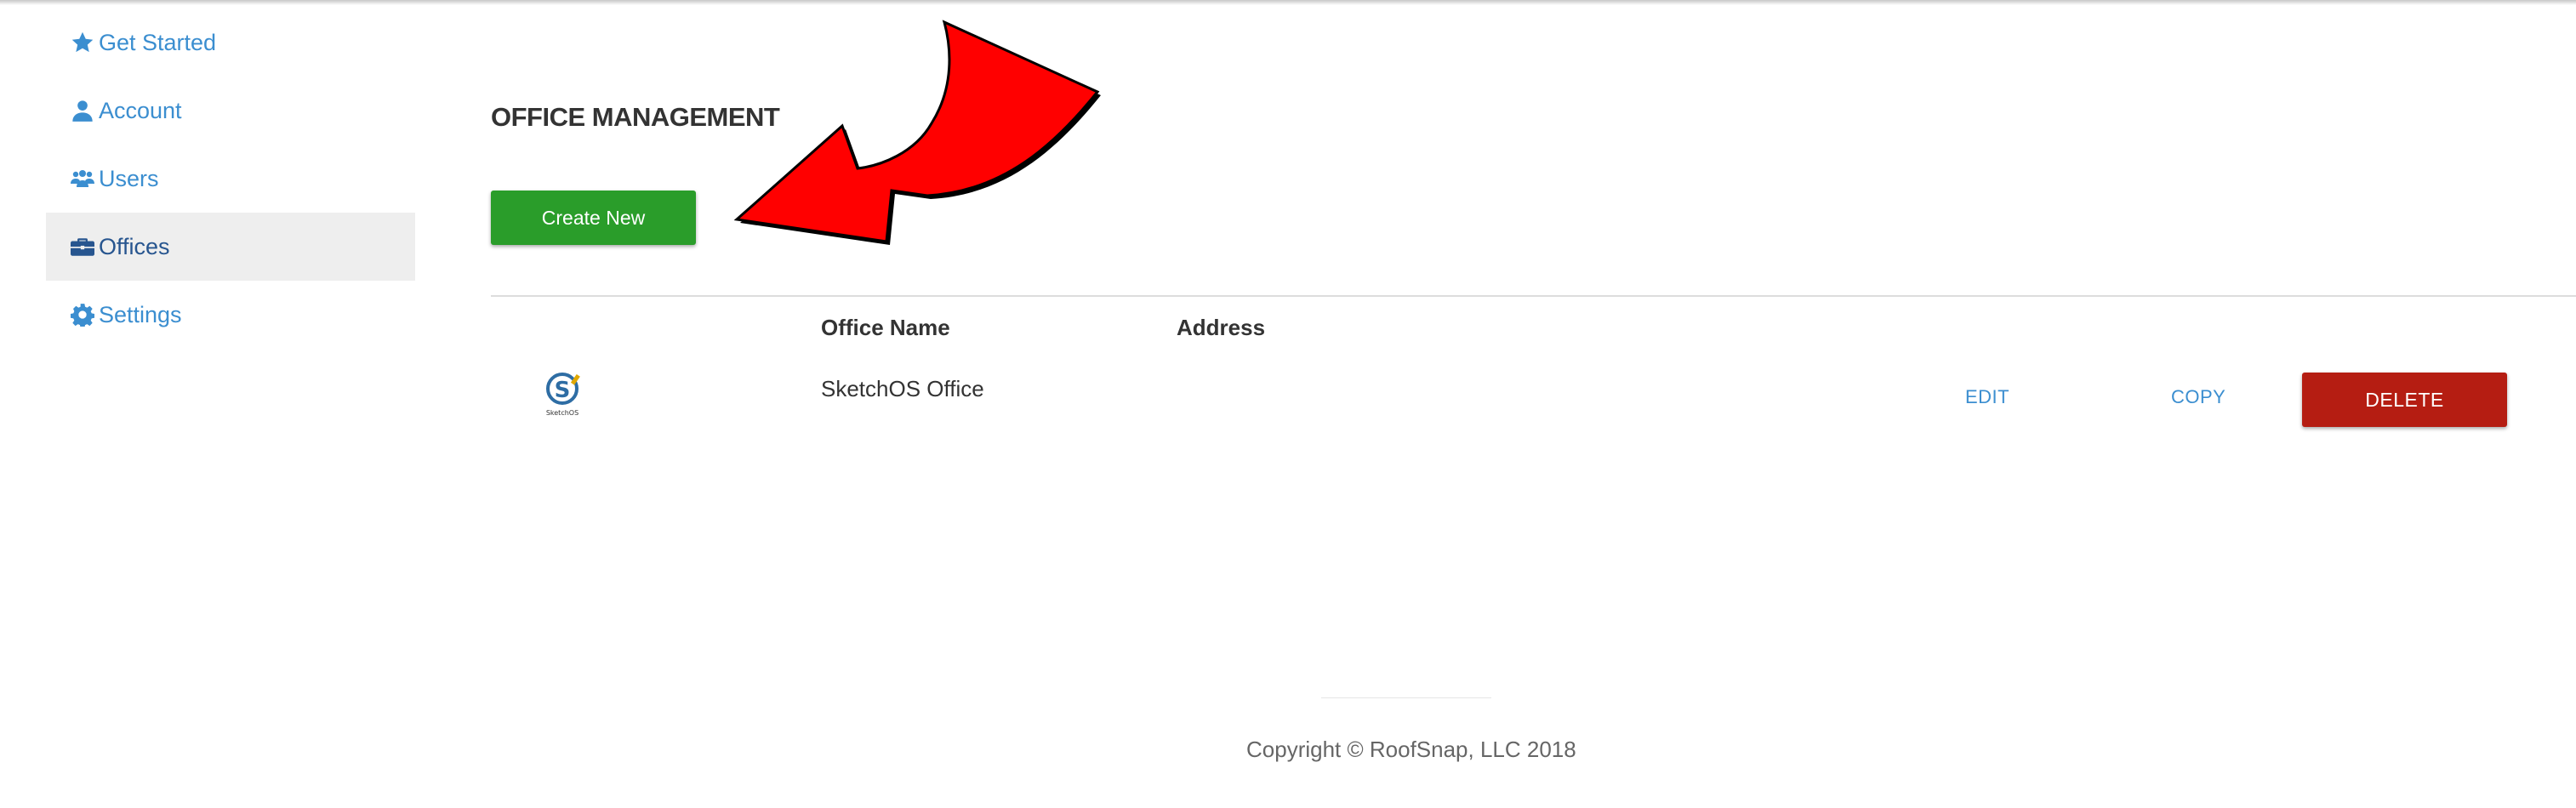  I want to click on sidebar-item-label: Settings, so click(140, 314).